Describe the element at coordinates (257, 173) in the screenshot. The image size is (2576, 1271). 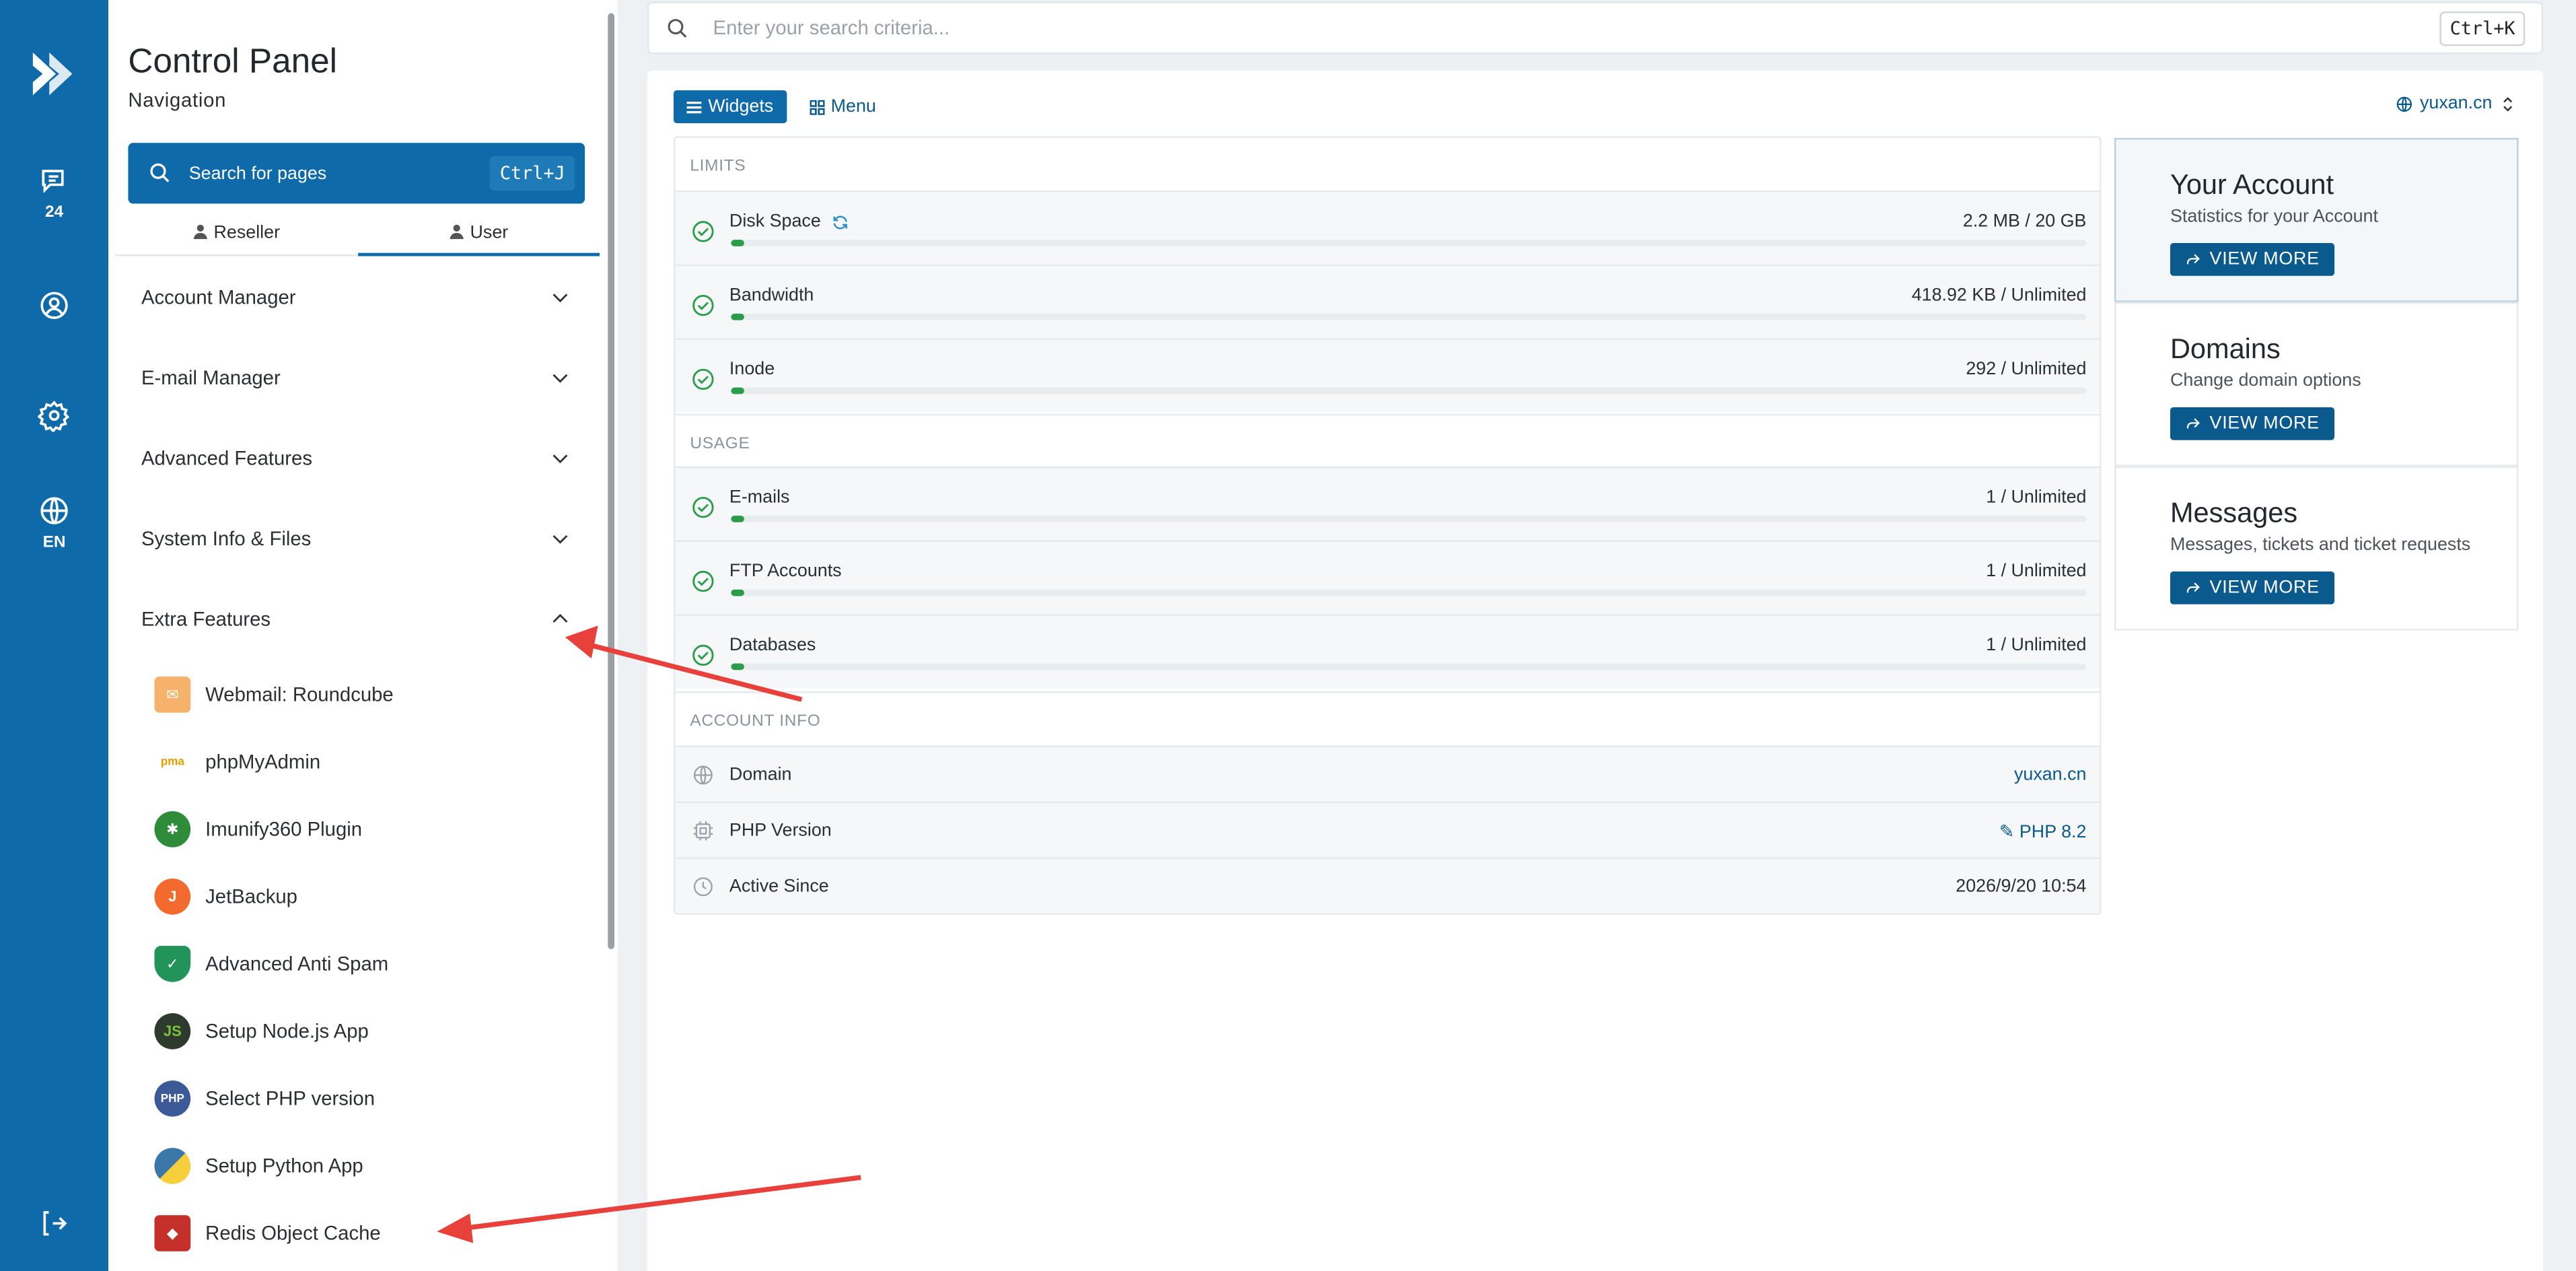
I see `page-search-label: Search for pages` at that location.